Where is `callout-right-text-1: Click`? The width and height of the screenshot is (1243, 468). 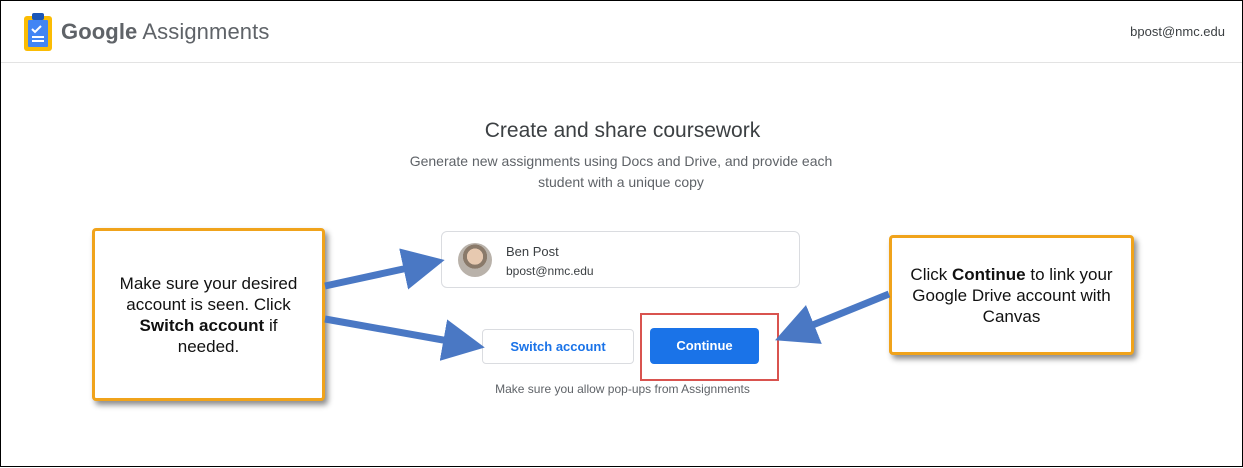
callout-right-text-1: Click is located at coordinates (931, 274).